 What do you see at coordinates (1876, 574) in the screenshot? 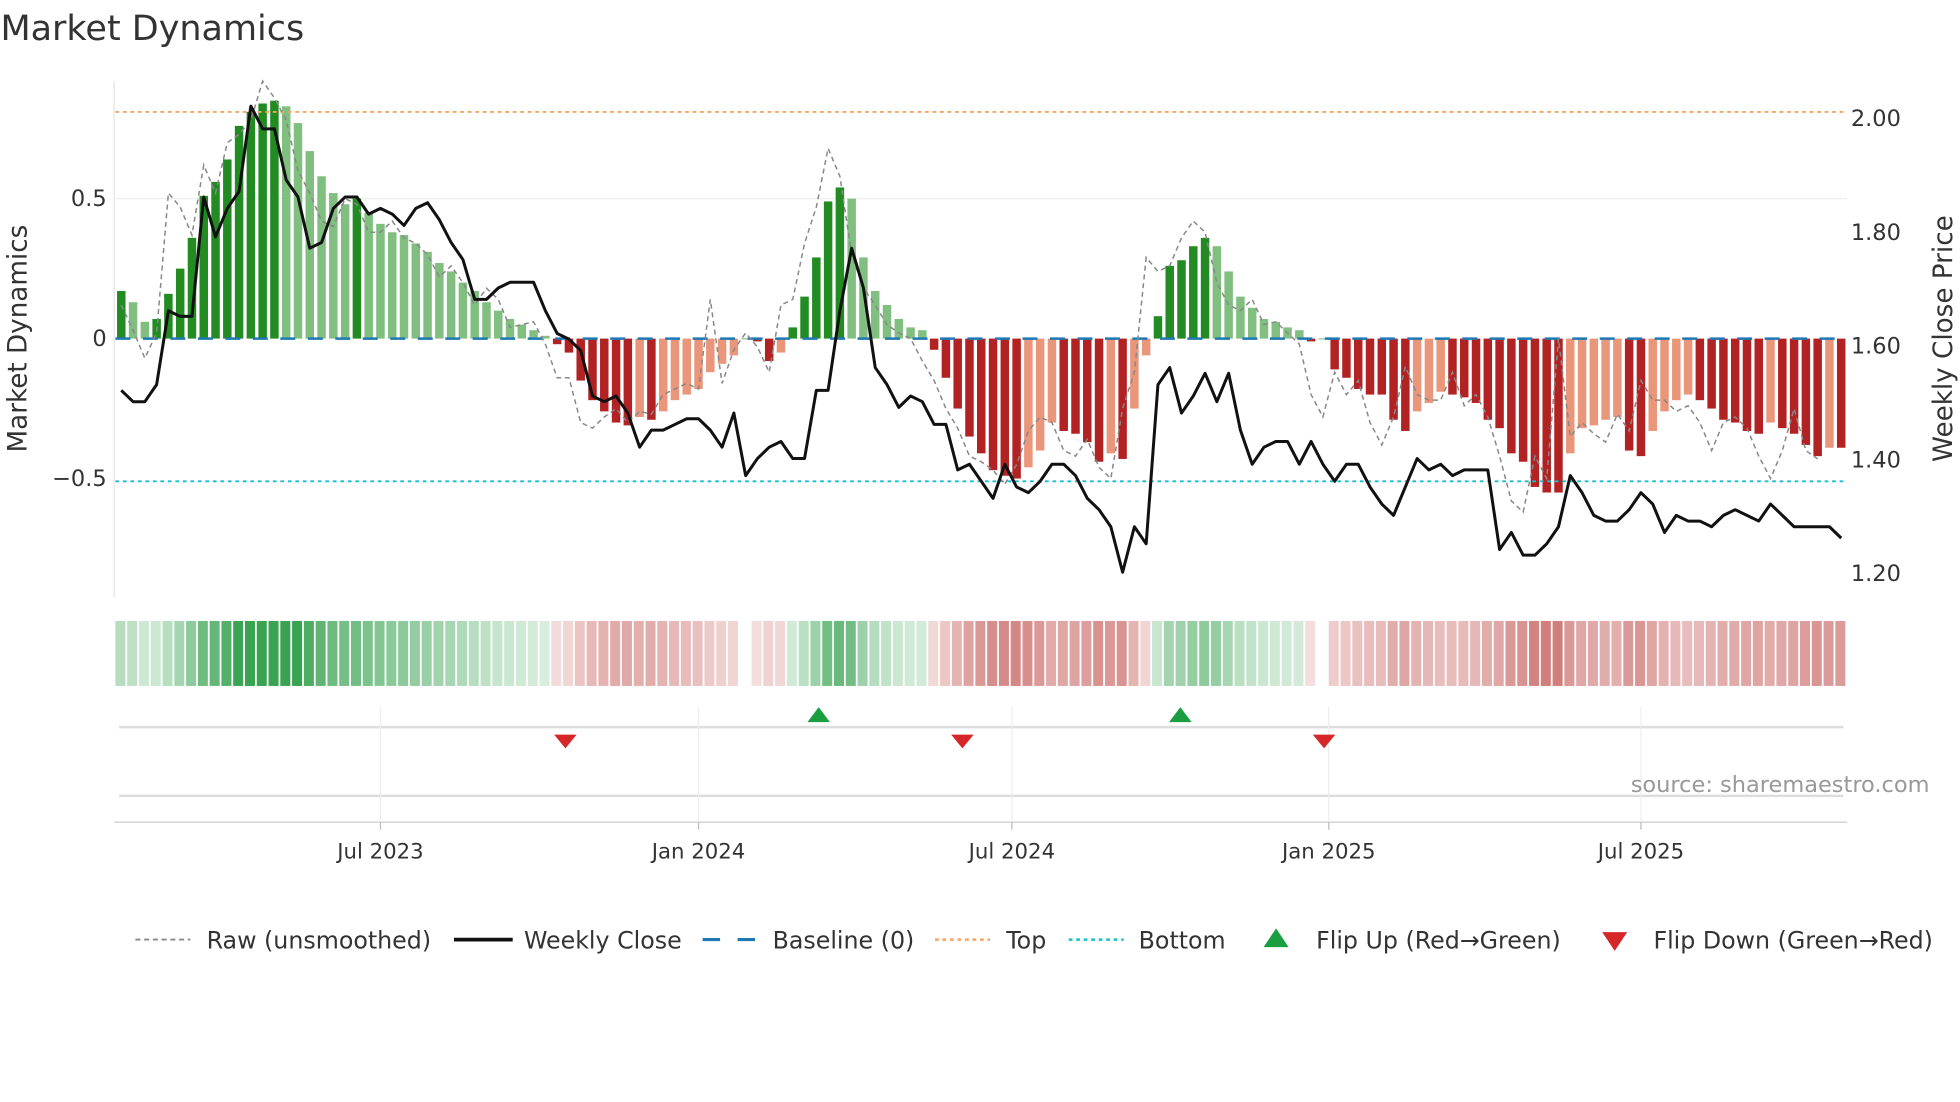
I see `y2-tick-label: 1.20` at bounding box center [1876, 574].